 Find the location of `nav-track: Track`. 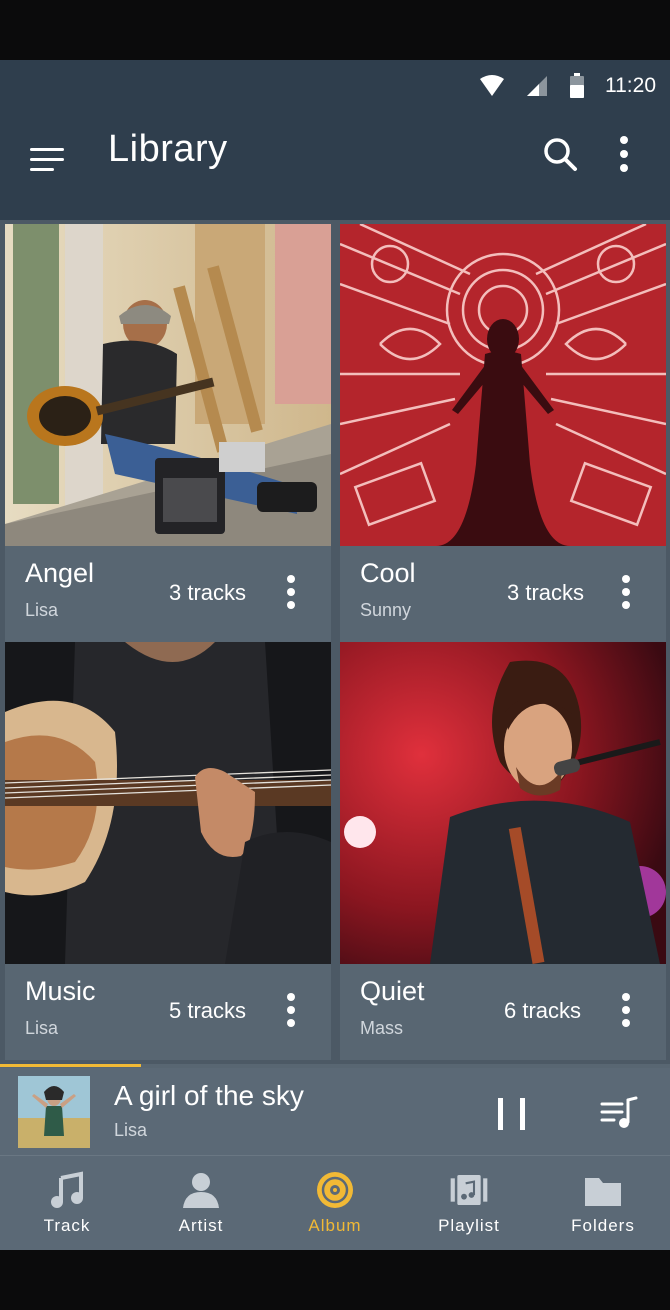

nav-track: Track is located at coordinates (67, 1203).